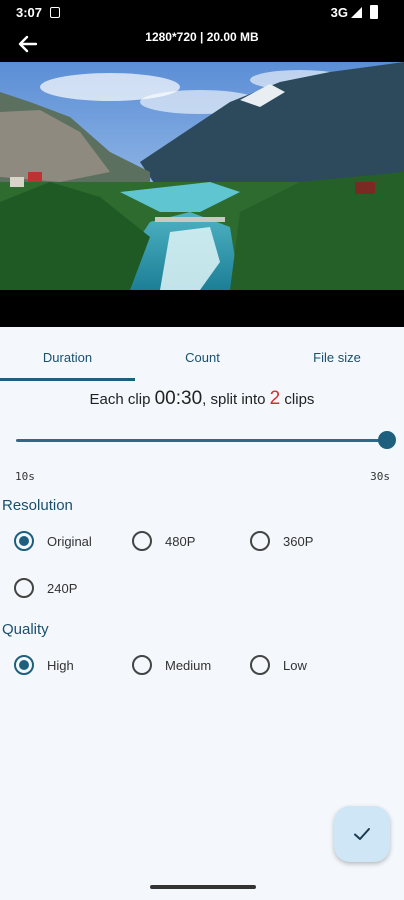 Image resolution: width=404 pixels, height=900 pixels. I want to click on clip-count: 2, so click(275, 398).